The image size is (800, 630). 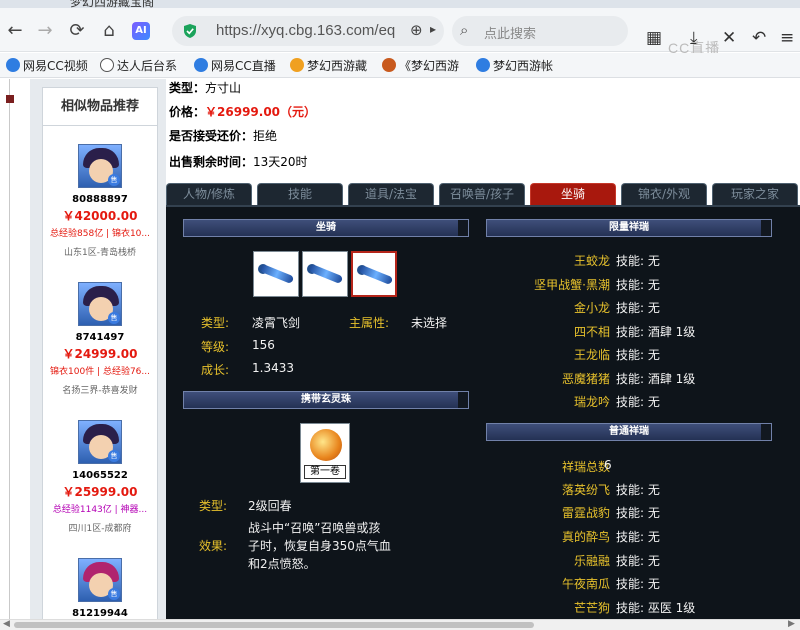 What do you see at coordinates (429, 323) in the screenshot?
I see `main-attr-value: 未选择` at bounding box center [429, 323].